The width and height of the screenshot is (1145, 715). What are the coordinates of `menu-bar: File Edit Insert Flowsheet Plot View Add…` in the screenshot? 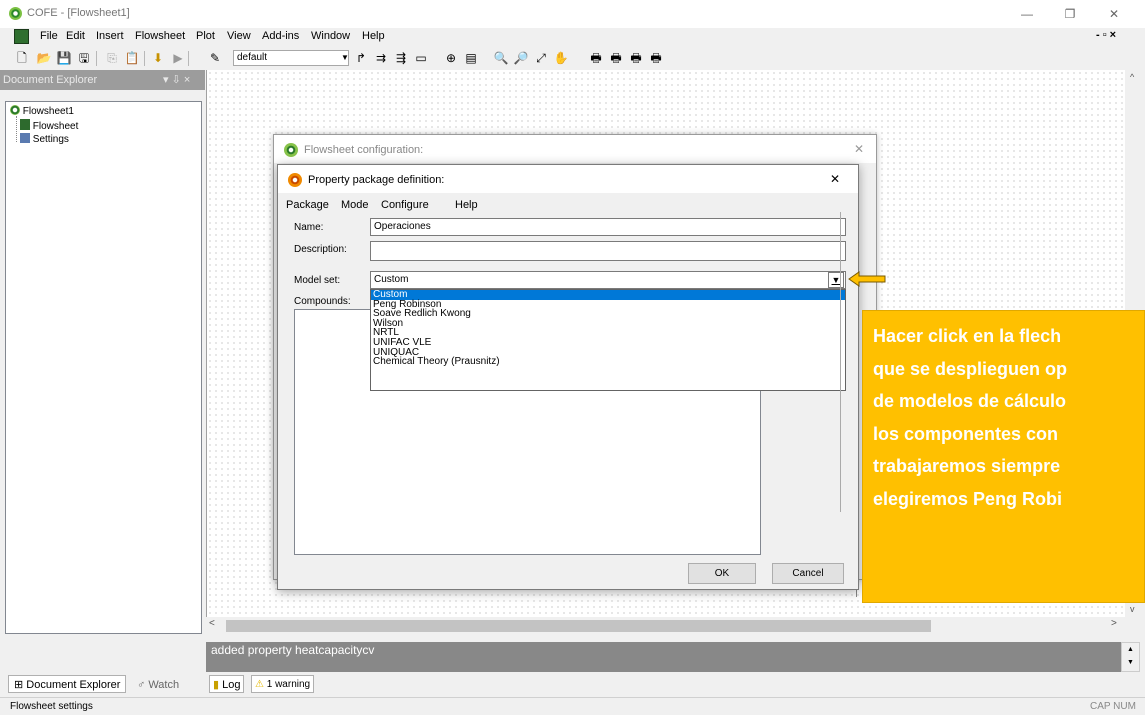 It's located at (572, 37).